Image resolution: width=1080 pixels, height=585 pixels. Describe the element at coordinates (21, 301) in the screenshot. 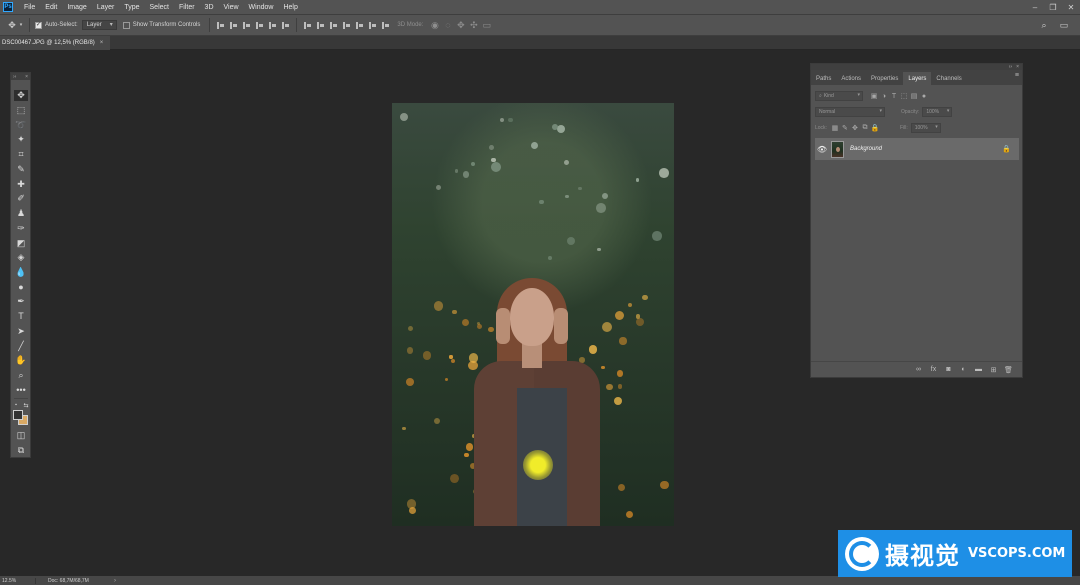

I see `pen-tool-icon: ✒` at that location.